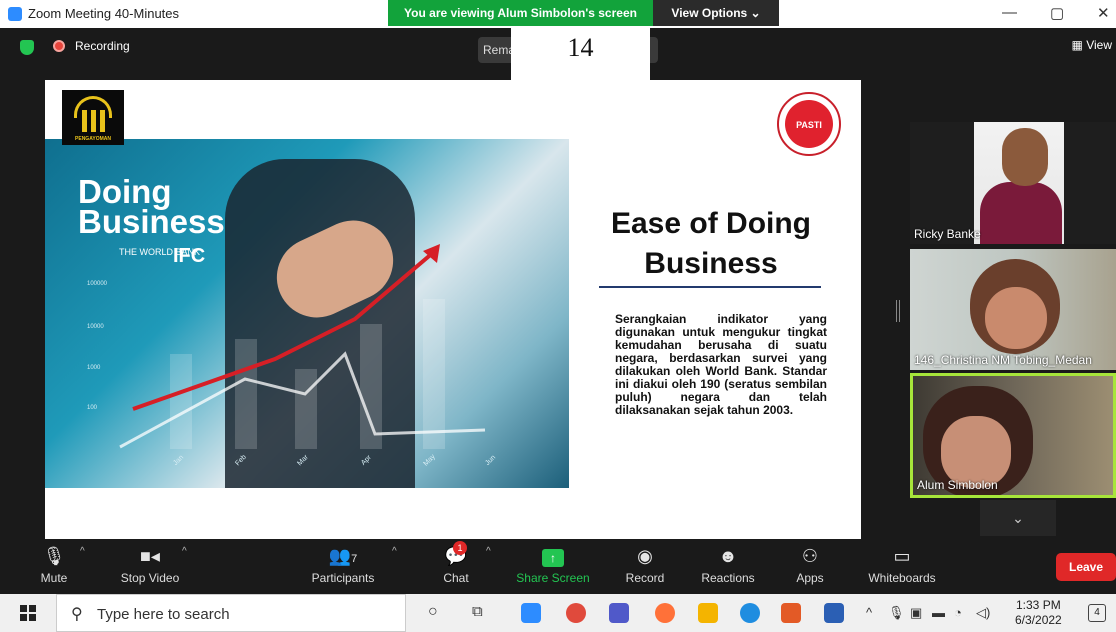 Image resolution: width=1116 pixels, height=632 pixels. I want to click on recording-label: Recording, so click(102, 46).